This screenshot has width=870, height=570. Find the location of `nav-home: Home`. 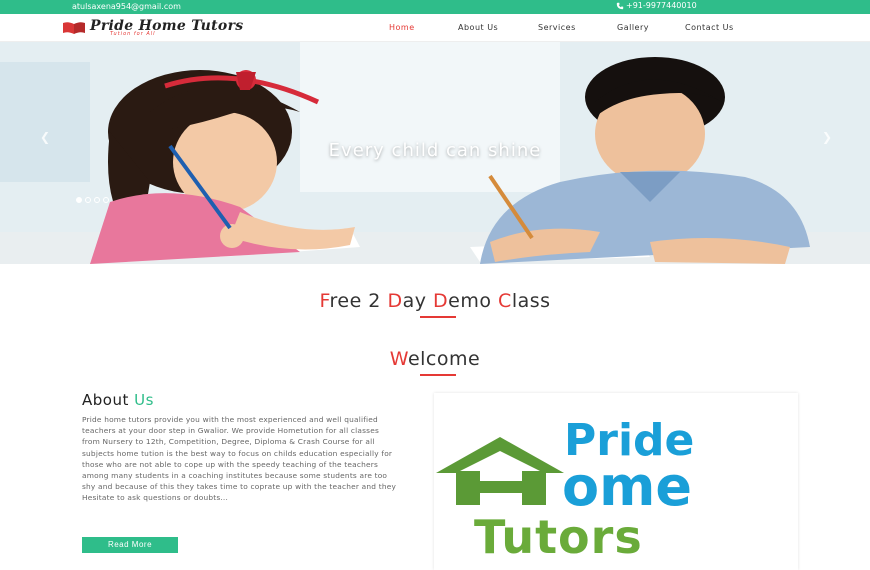

nav-home: Home is located at coordinates (402, 27).